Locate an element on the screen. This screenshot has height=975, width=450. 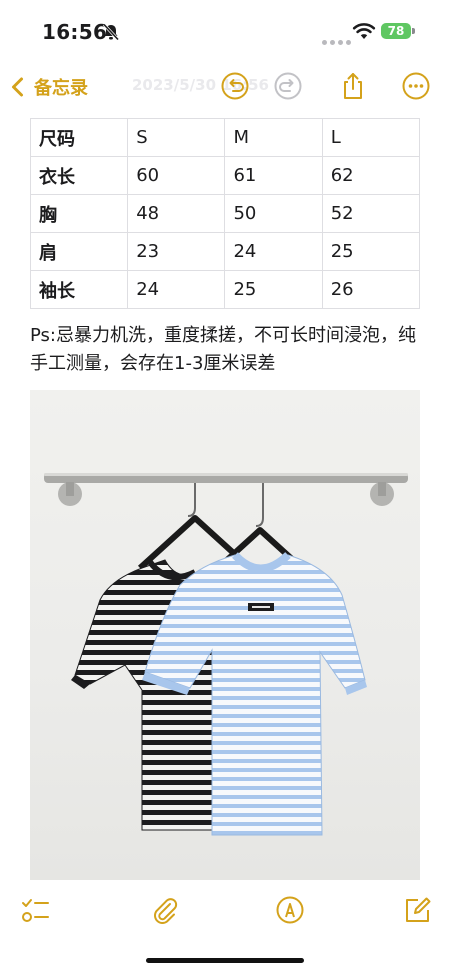
table-cell: 48 is located at coordinates (176, 213).